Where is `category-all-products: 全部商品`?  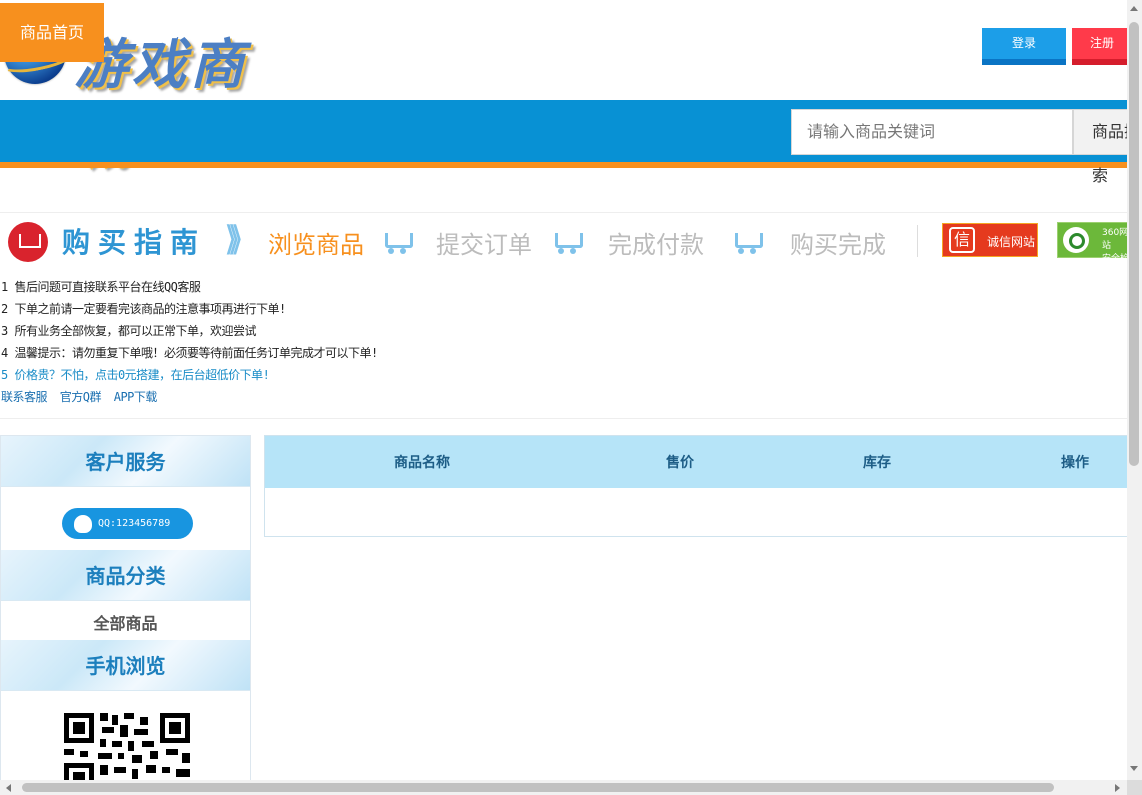 category-all-products: 全部商品 is located at coordinates (125, 622).